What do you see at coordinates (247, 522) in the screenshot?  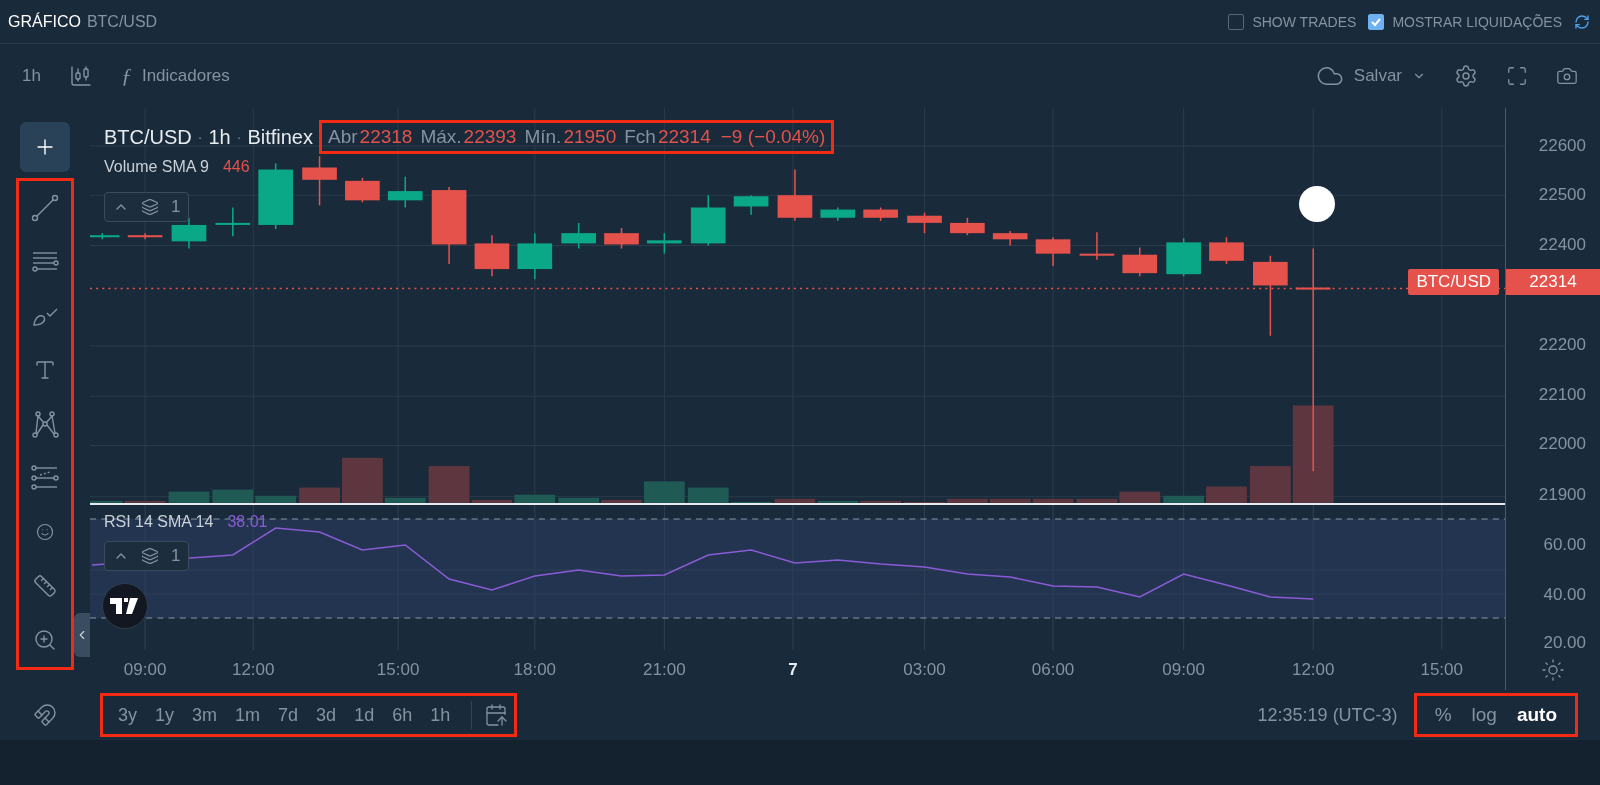 I see `rsi-value: 38.01` at bounding box center [247, 522].